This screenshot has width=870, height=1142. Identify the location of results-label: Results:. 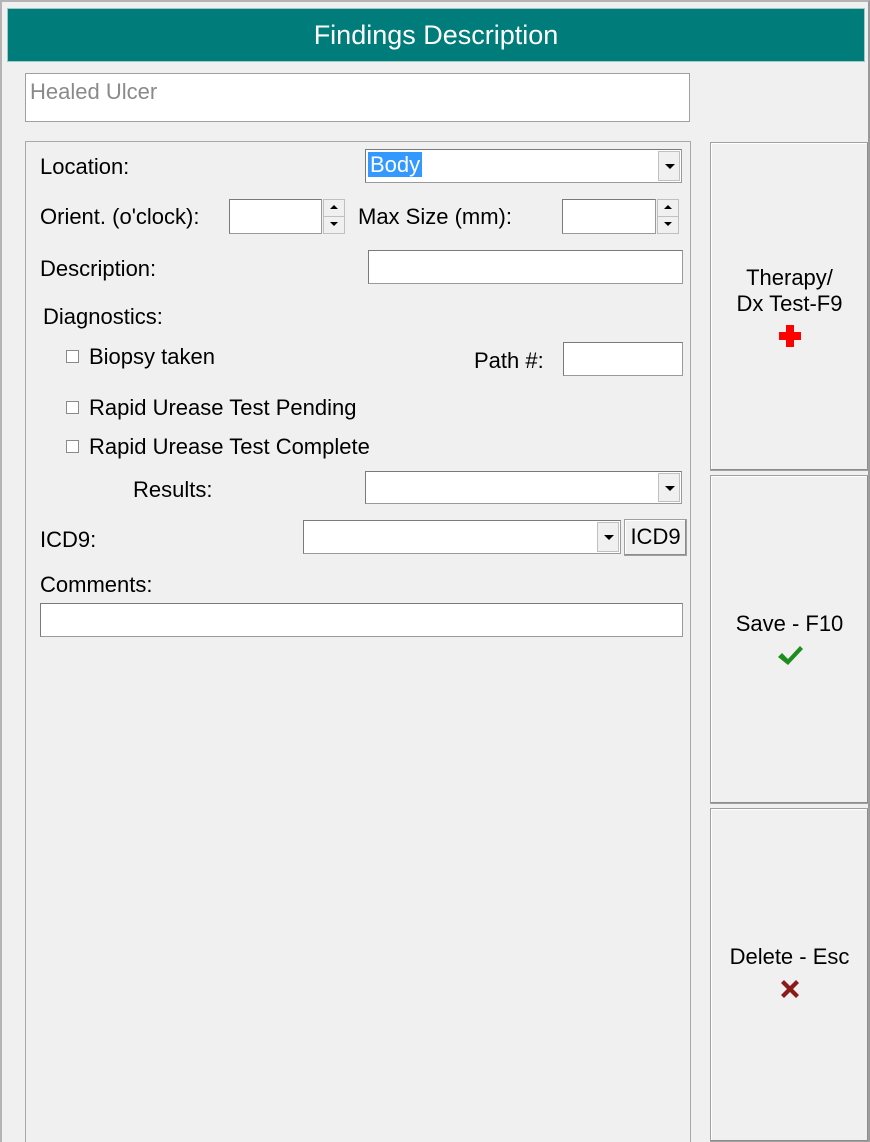
(173, 489).